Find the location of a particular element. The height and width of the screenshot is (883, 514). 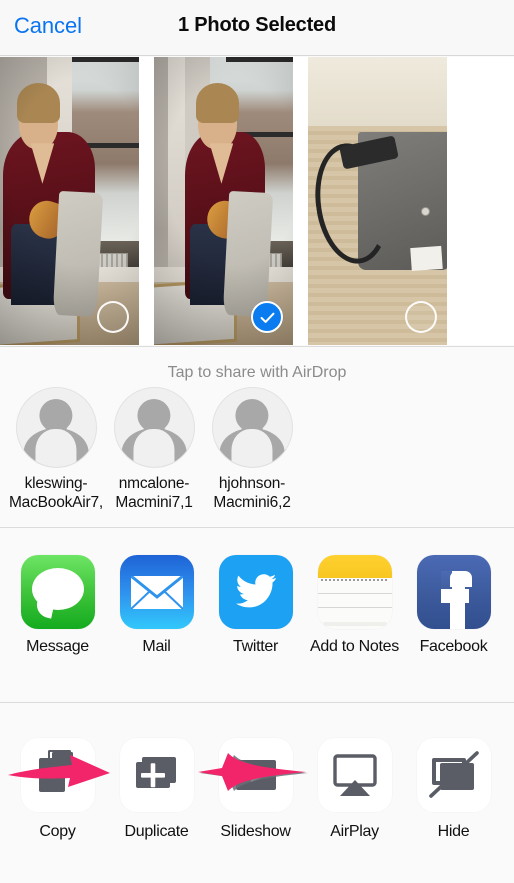

airdrop-hint: Tap to share with AirDrop is located at coordinates (257, 372).